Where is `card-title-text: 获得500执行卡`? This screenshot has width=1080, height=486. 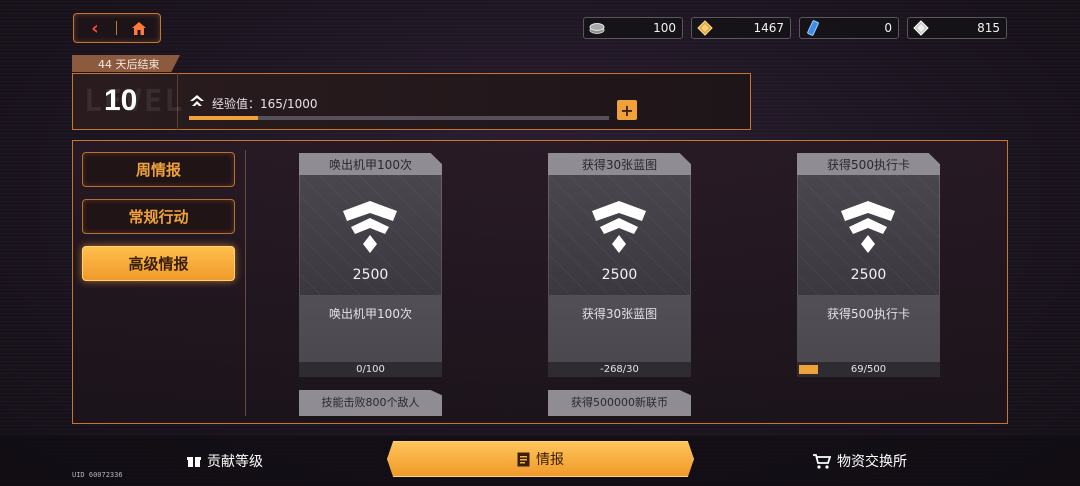
card-title-text: 获得500执行卡 is located at coordinates (868, 164).